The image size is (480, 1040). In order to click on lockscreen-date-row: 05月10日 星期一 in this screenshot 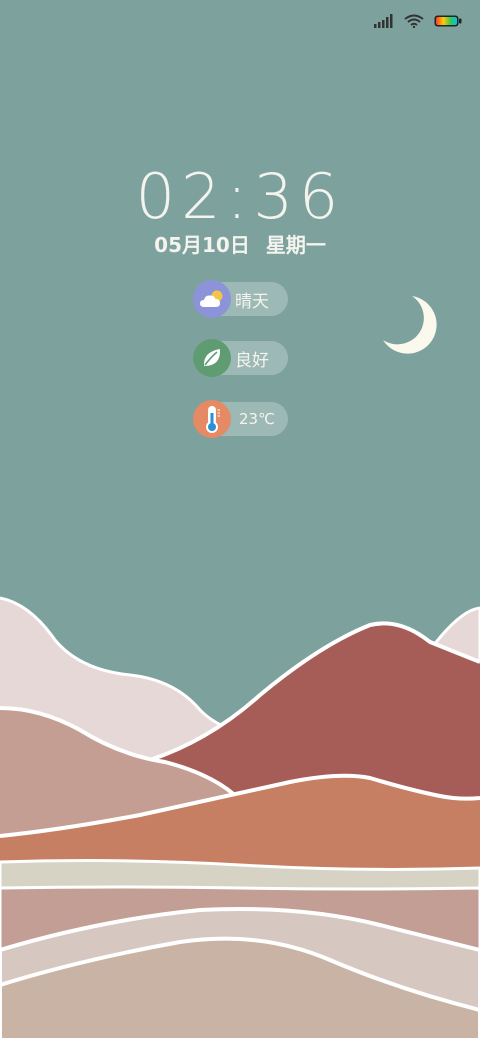, I will do `click(240, 243)`.